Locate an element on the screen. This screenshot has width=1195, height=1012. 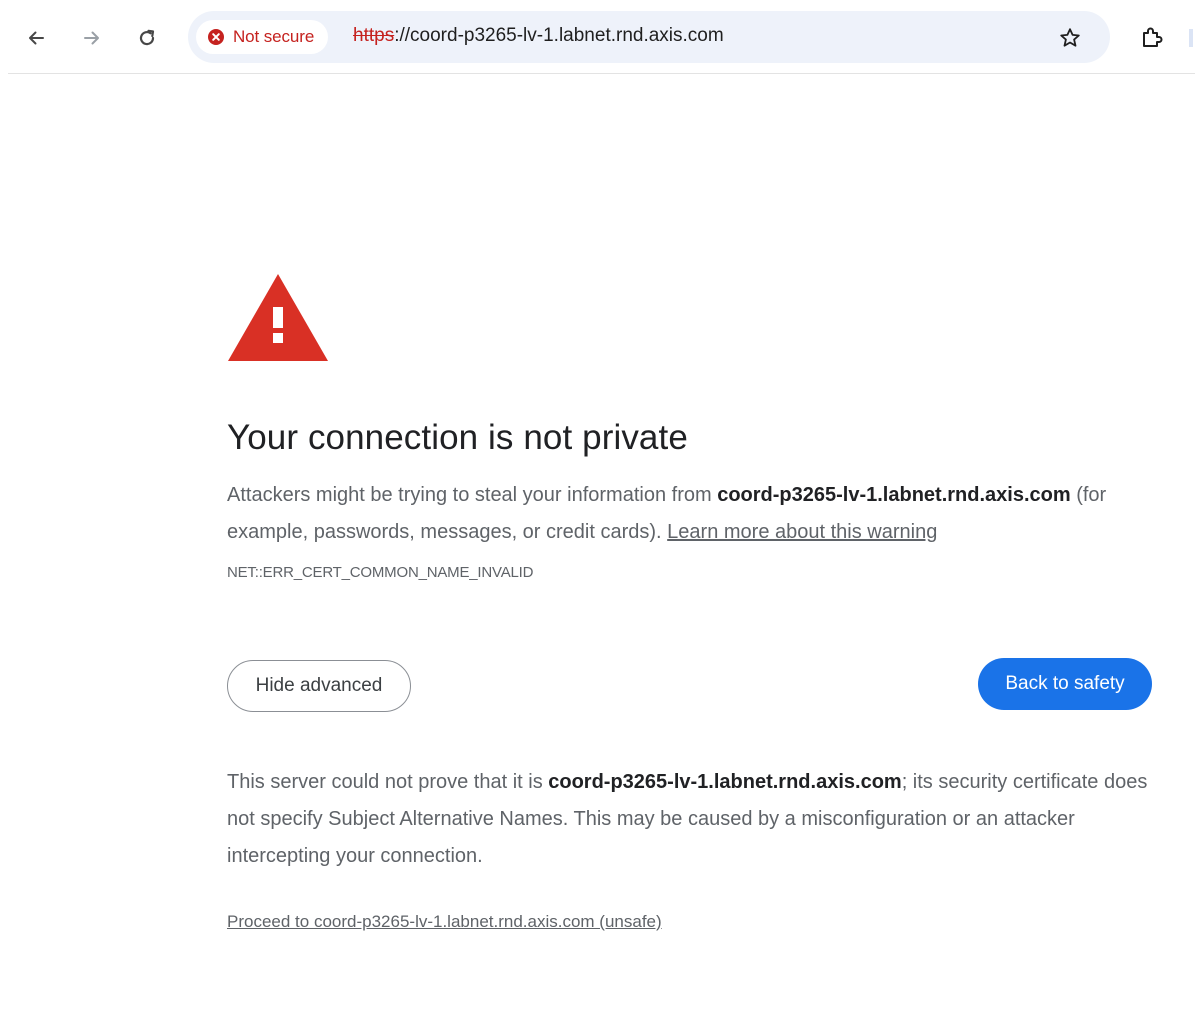
url-host: ://coord-p3265-lv-1.labnet.rnd.axis.com is located at coordinates (559, 35).